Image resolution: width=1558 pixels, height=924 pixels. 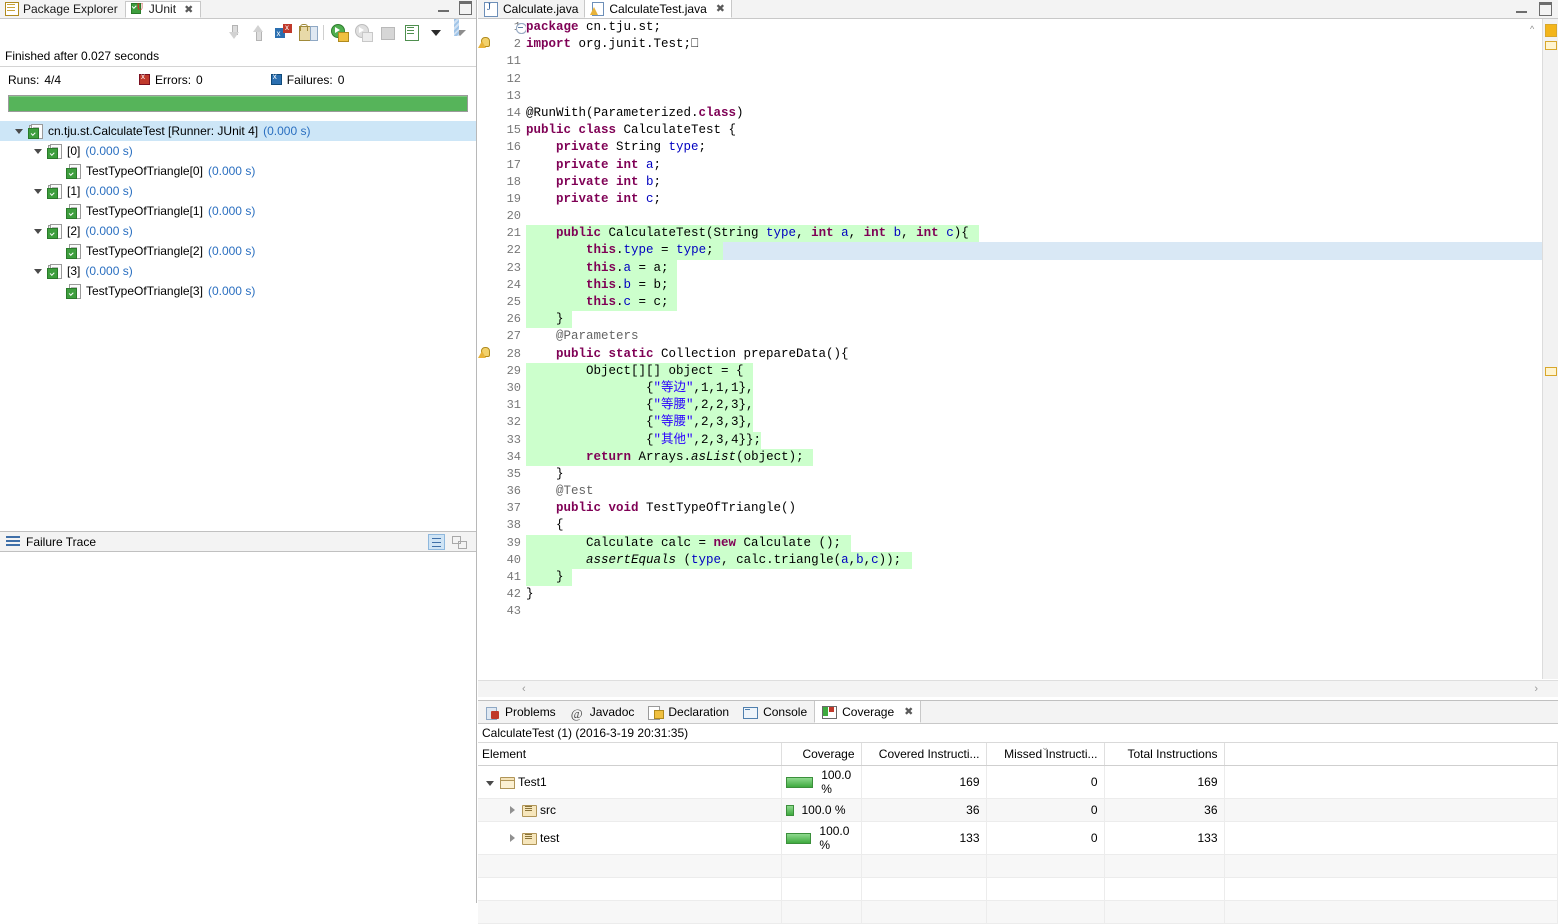 What do you see at coordinates (630, 782) in the screenshot?
I see `element-cell: Test1` at bounding box center [630, 782].